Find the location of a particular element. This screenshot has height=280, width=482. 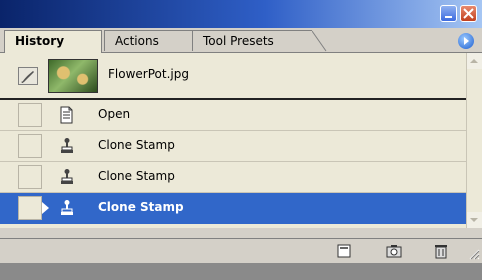

close-icon is located at coordinates (468, 13).